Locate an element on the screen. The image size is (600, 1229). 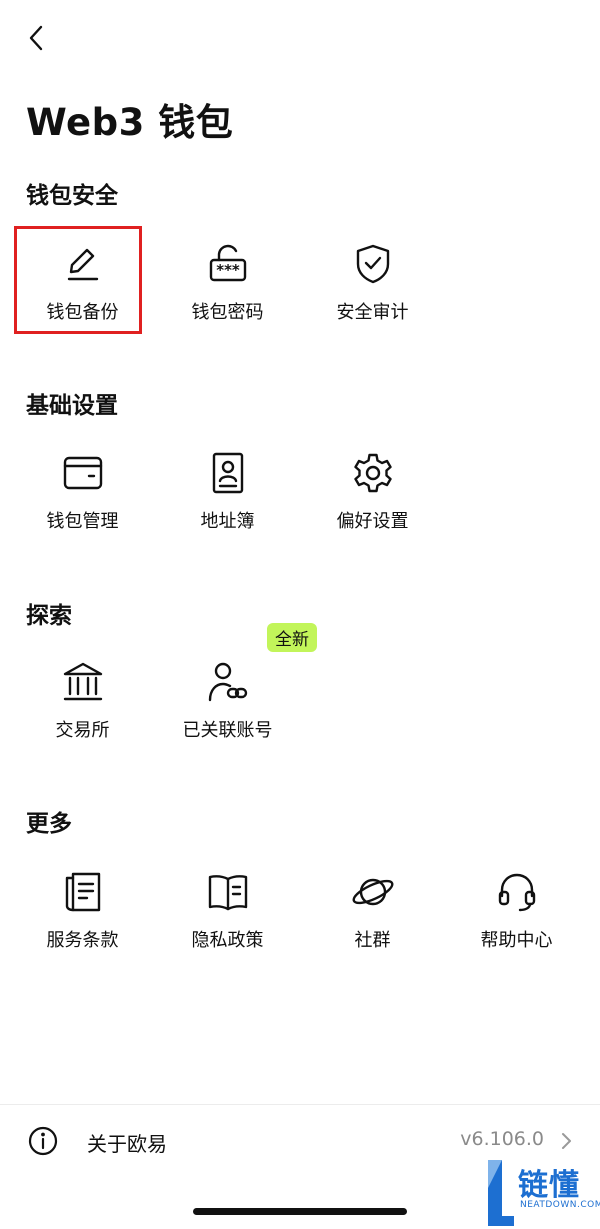
watermark-text: 链懂 is located at coordinates (549, 1185).